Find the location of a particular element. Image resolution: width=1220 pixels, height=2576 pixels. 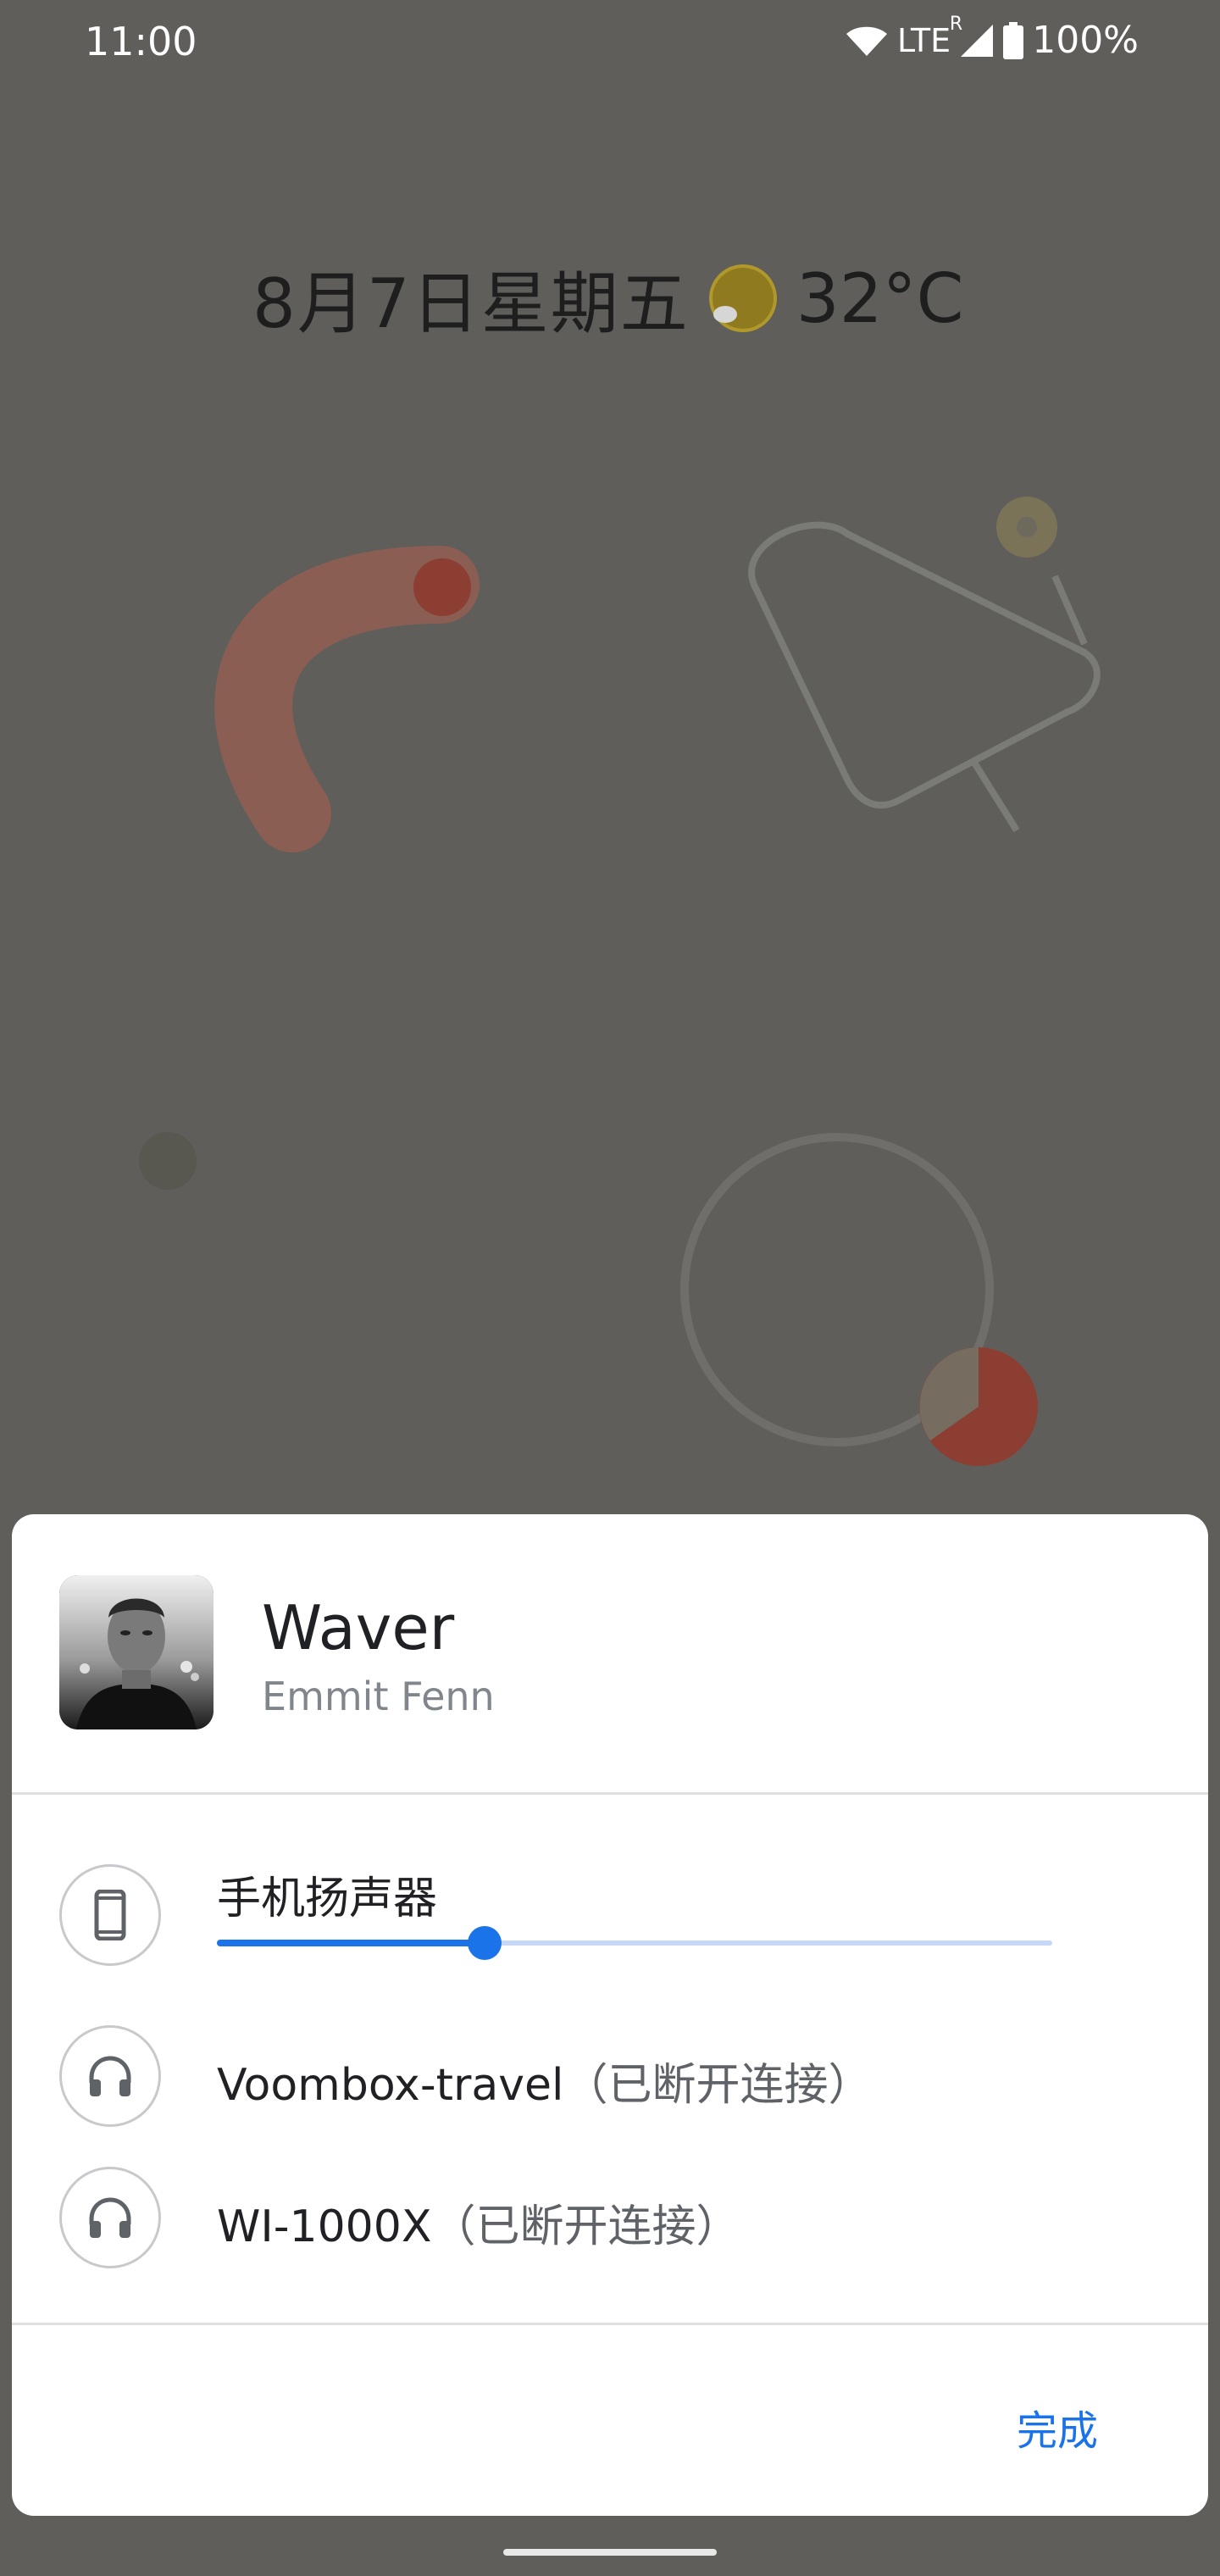

header-divider is located at coordinates (610, 1794).